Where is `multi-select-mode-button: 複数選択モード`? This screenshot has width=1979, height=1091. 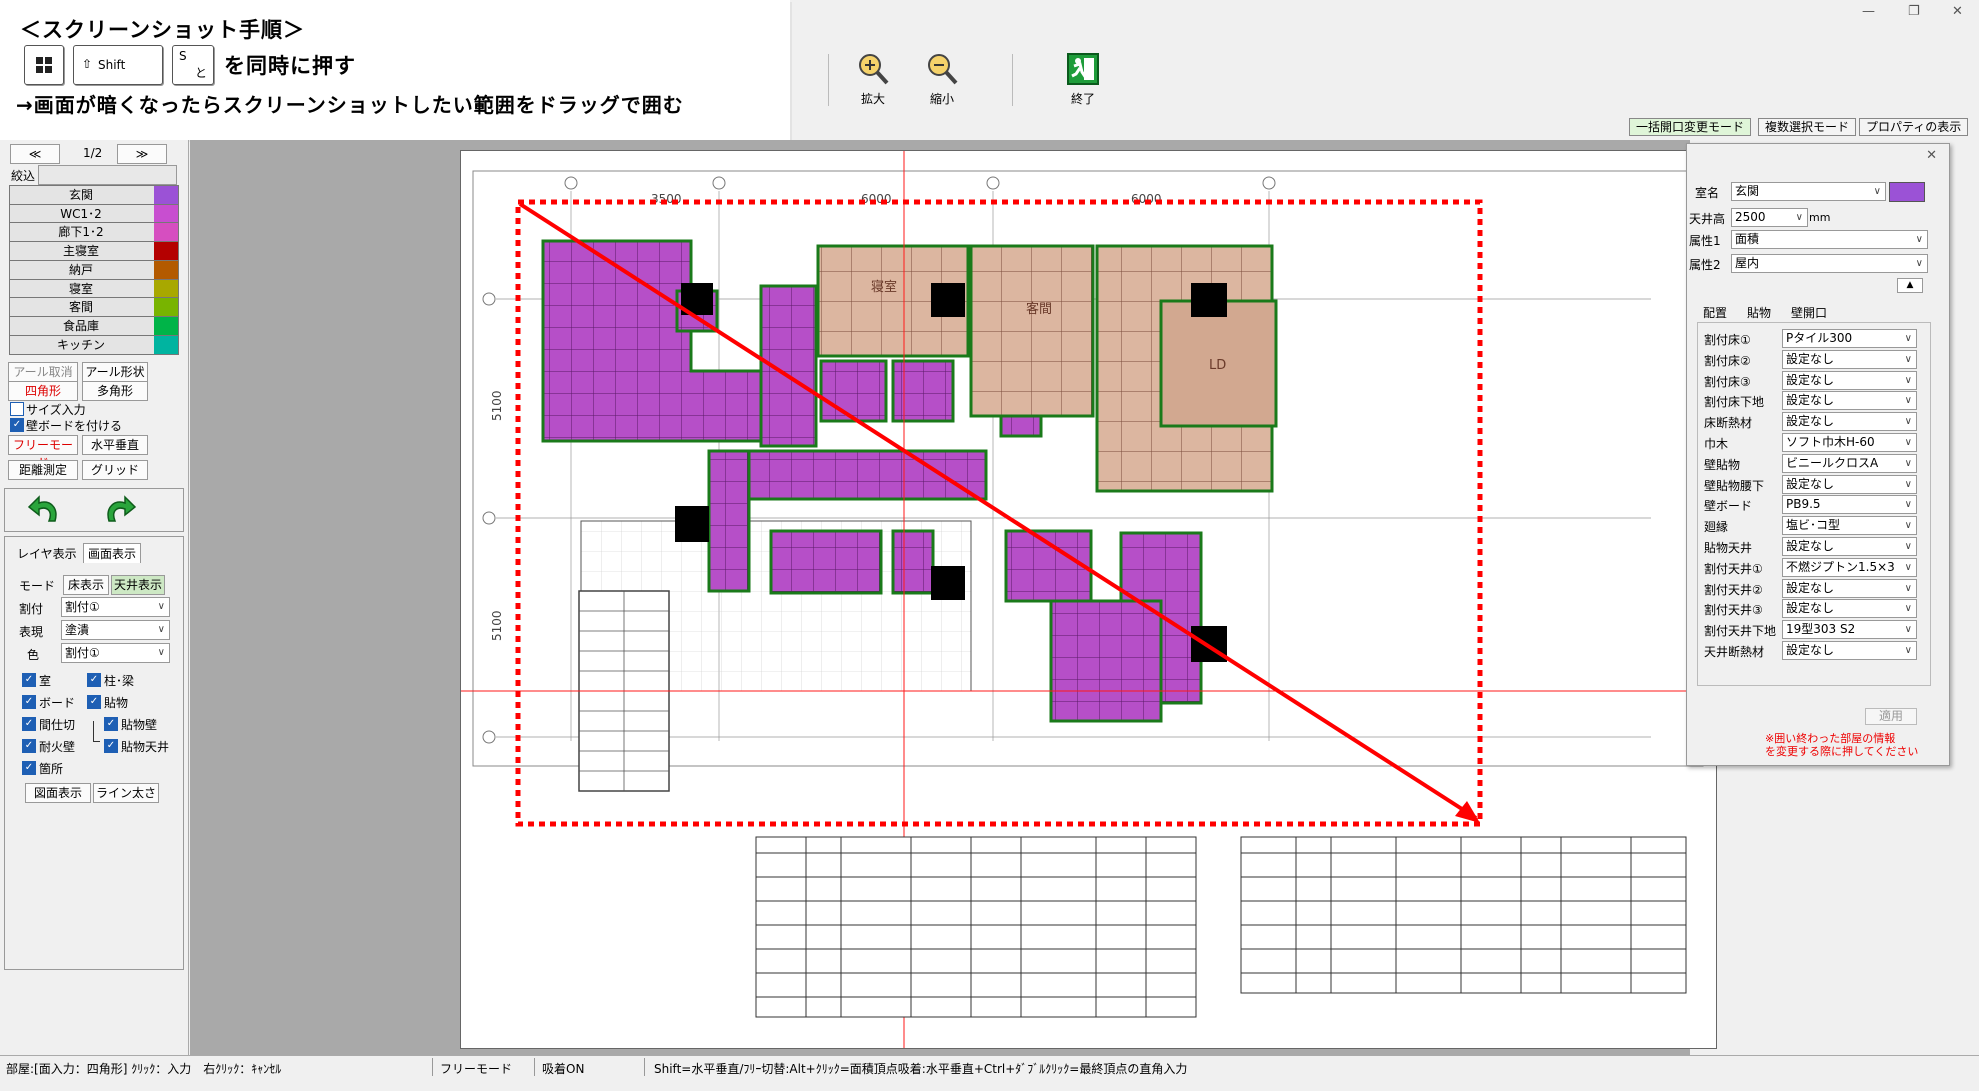 multi-select-mode-button: 複数選択モード is located at coordinates (1807, 127).